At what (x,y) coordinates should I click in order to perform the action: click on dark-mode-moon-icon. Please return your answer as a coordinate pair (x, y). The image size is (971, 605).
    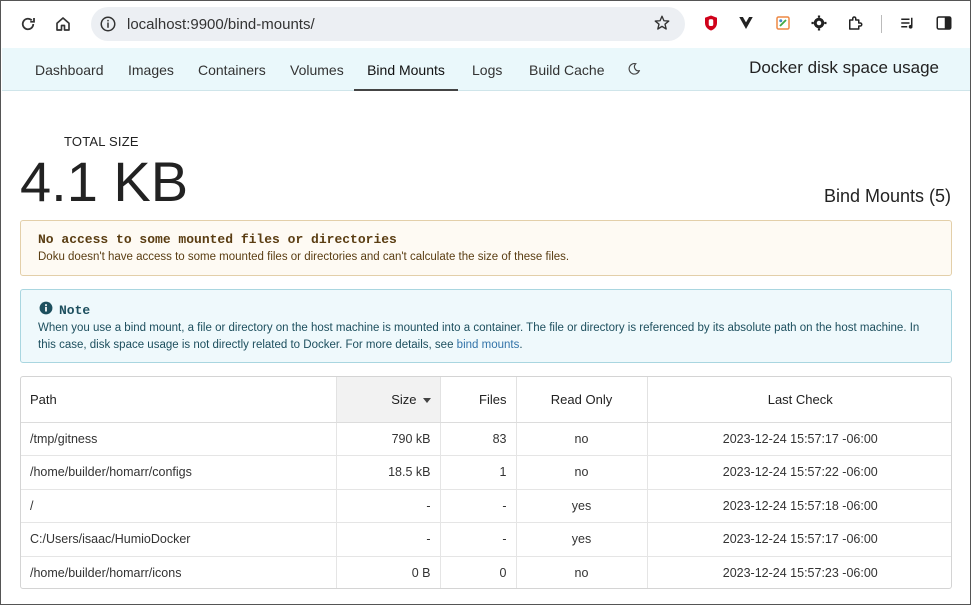
    Looking at the image, I should click on (634, 71).